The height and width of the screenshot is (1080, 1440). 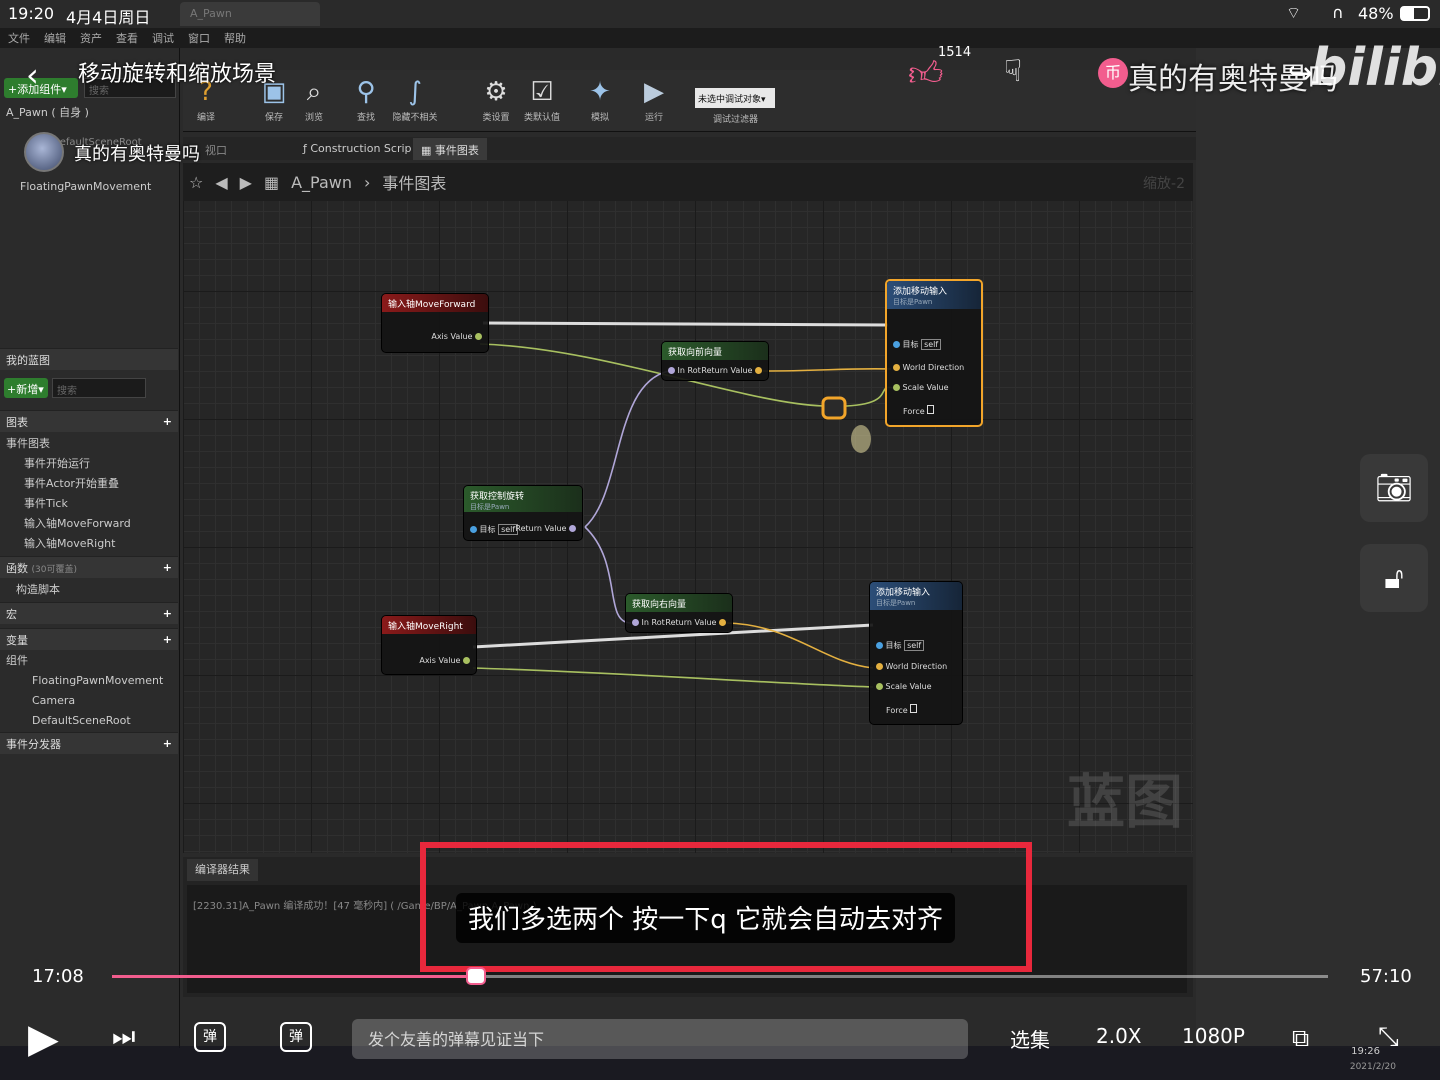 What do you see at coordinates (44, 152) in the screenshot?
I see `avatar` at bounding box center [44, 152].